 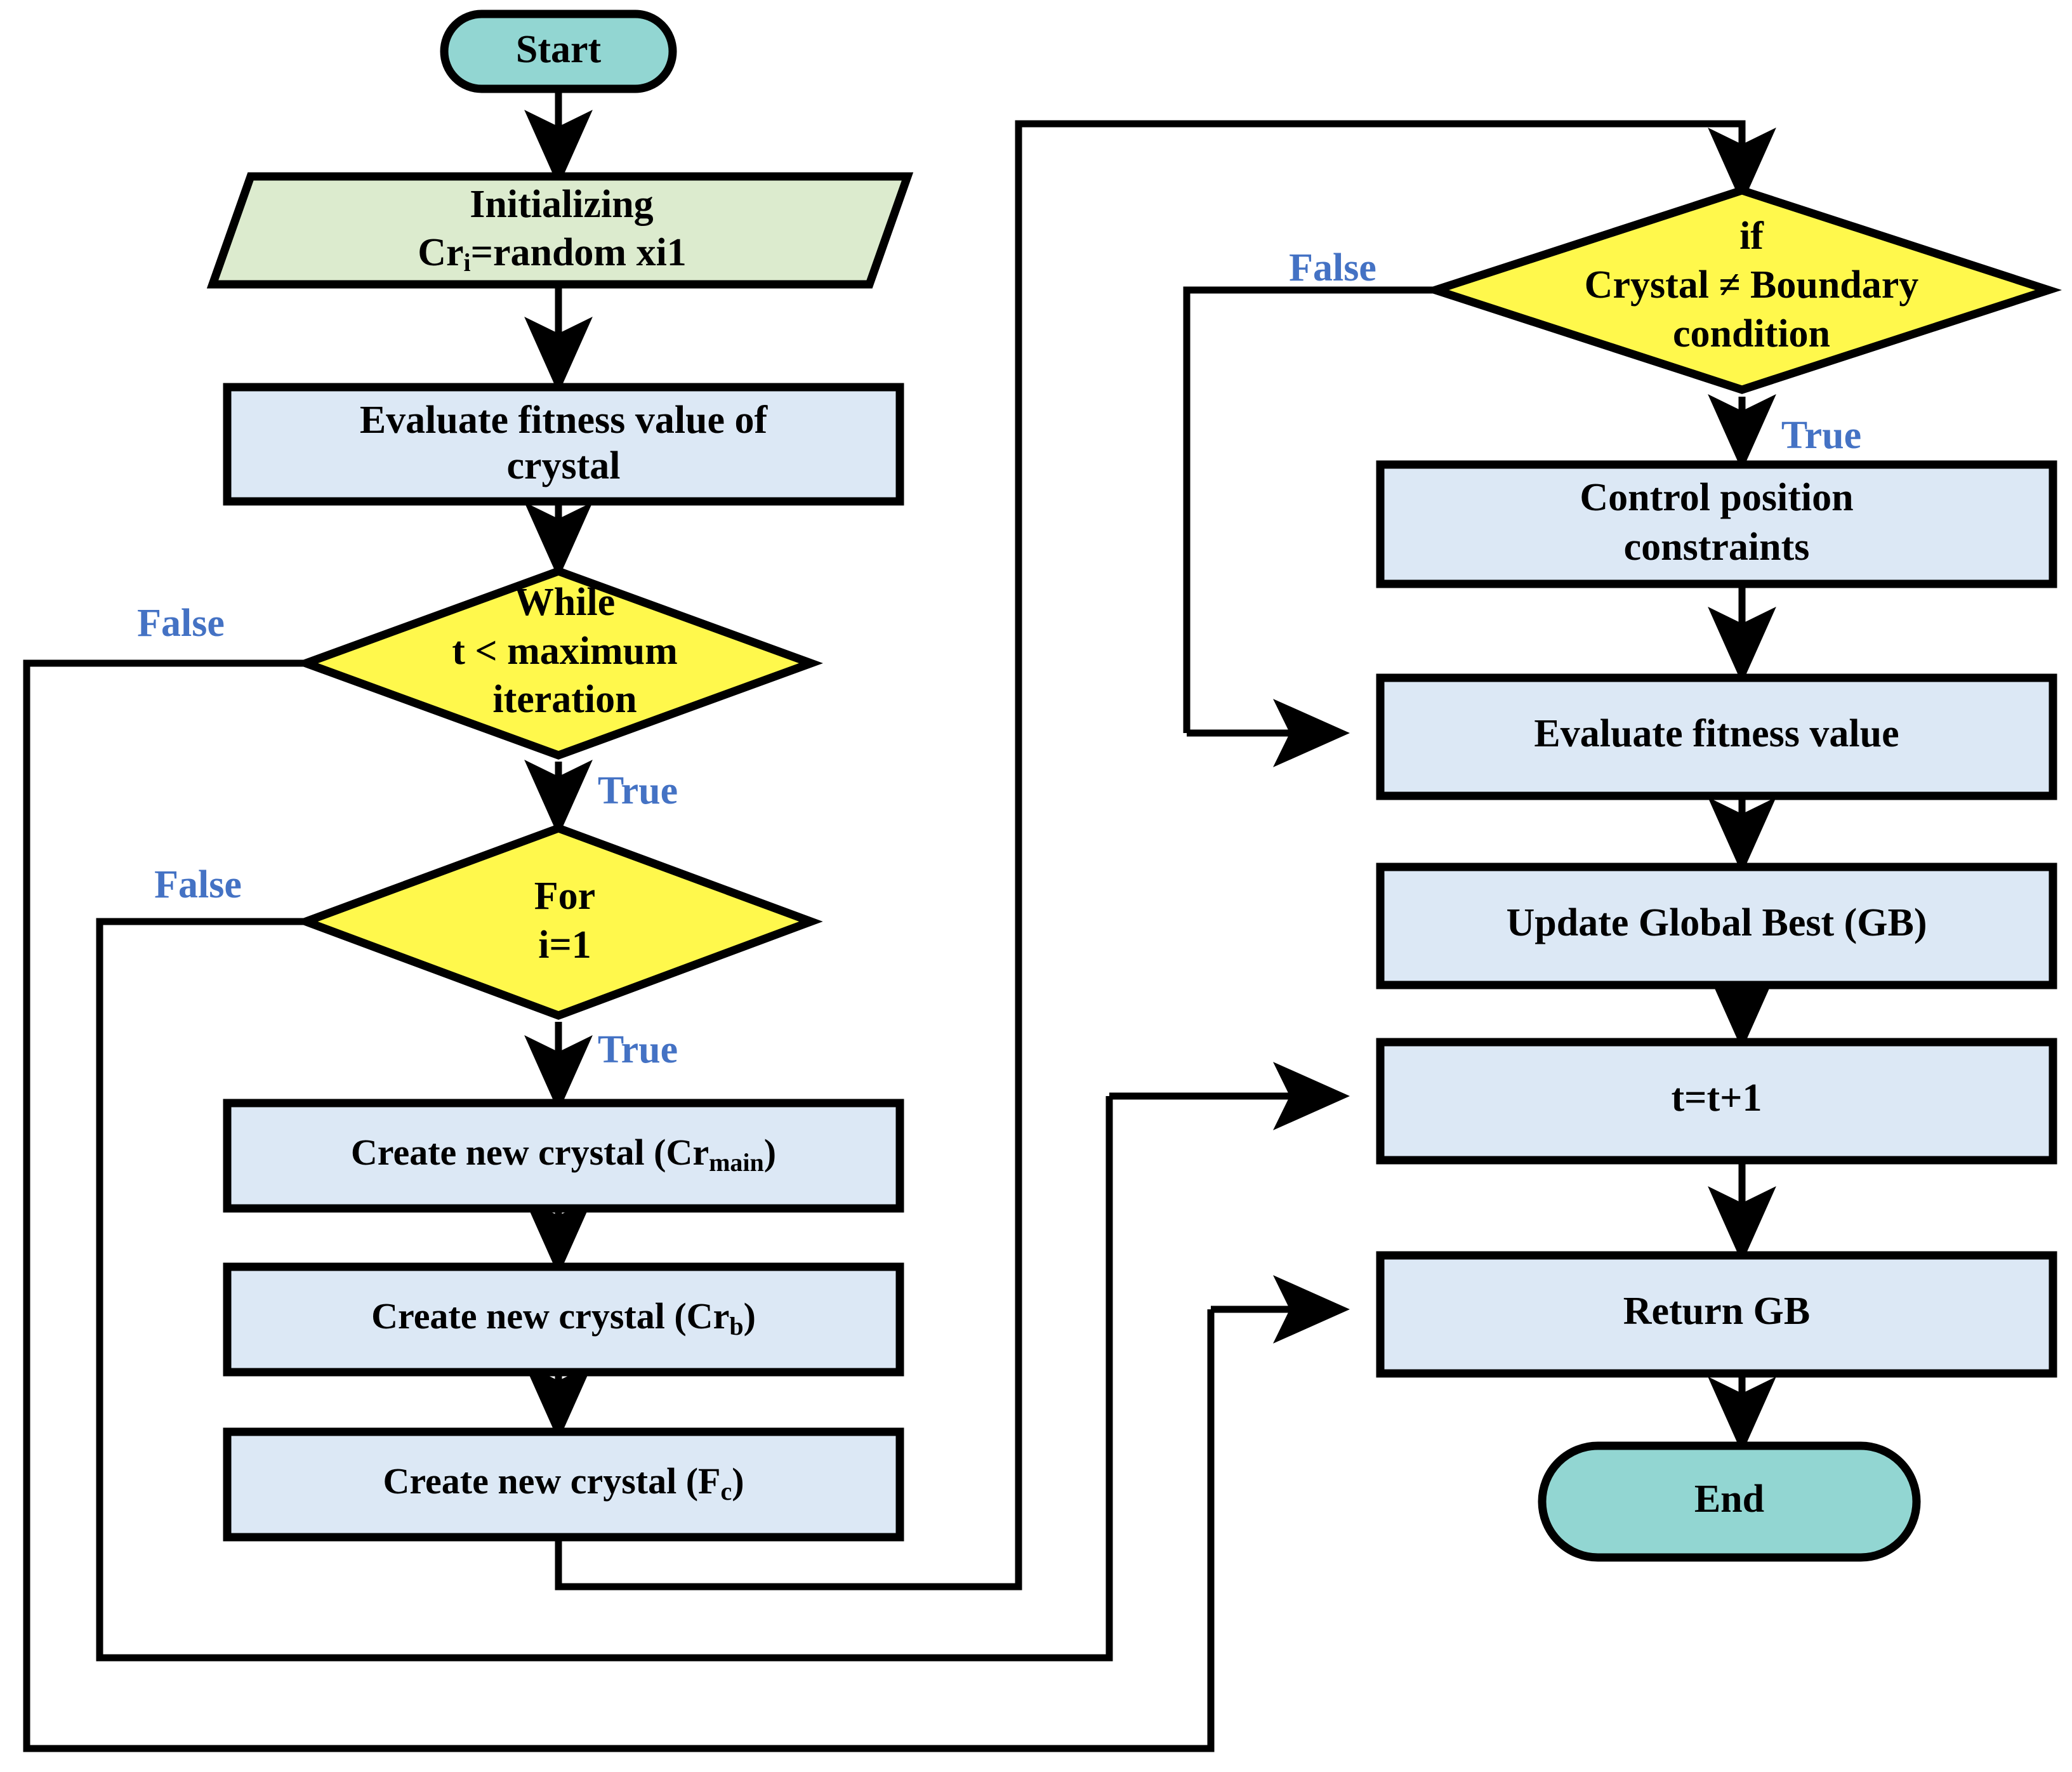 I want to click on node-for-decision: For i=1, so click(x=558, y=922).